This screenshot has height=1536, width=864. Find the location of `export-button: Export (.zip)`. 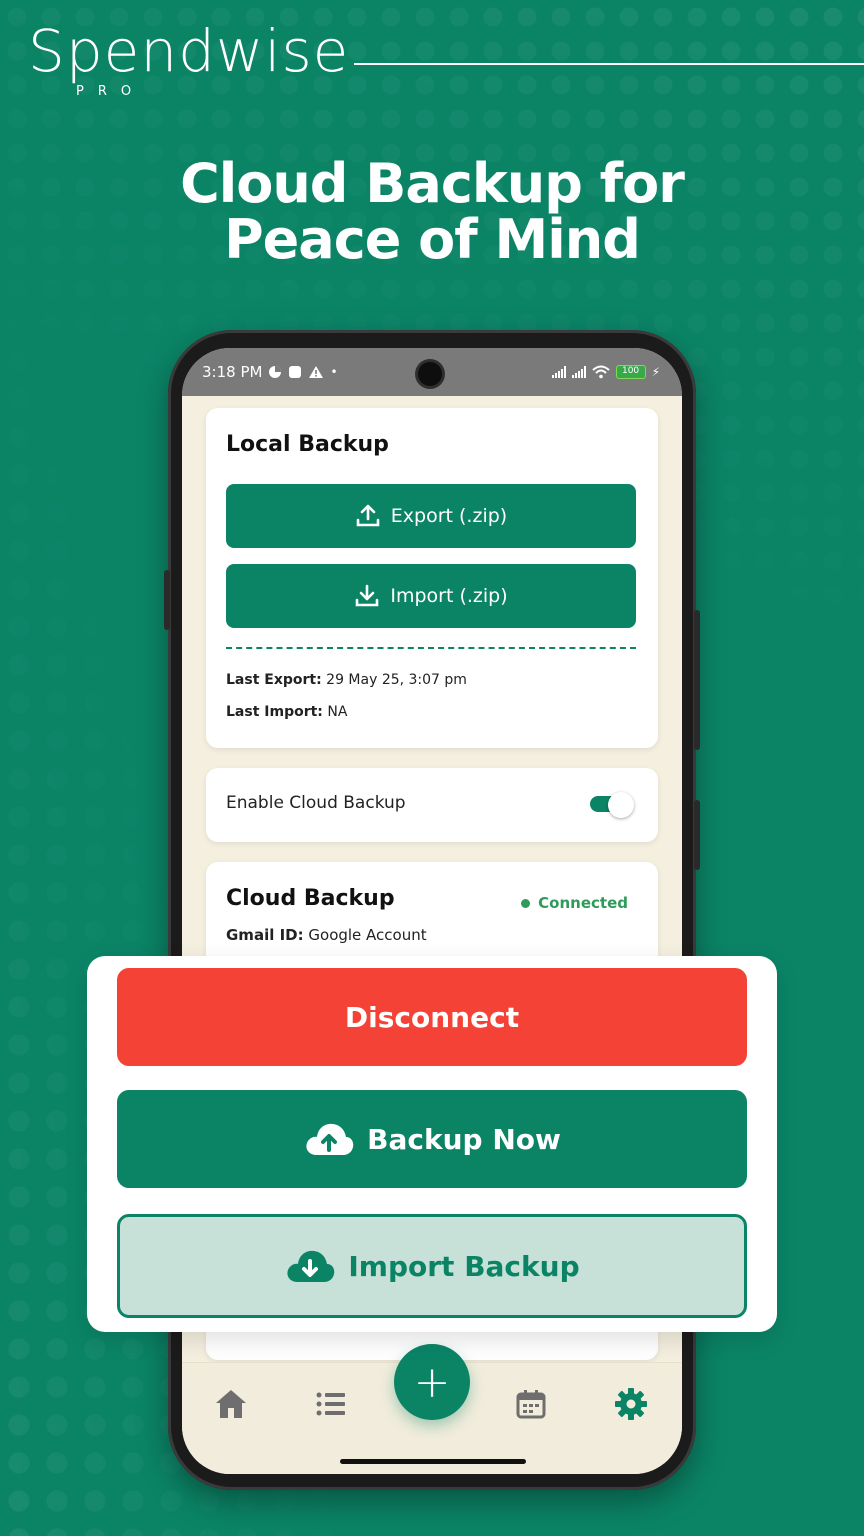

export-button: Export (.zip) is located at coordinates (431, 516).